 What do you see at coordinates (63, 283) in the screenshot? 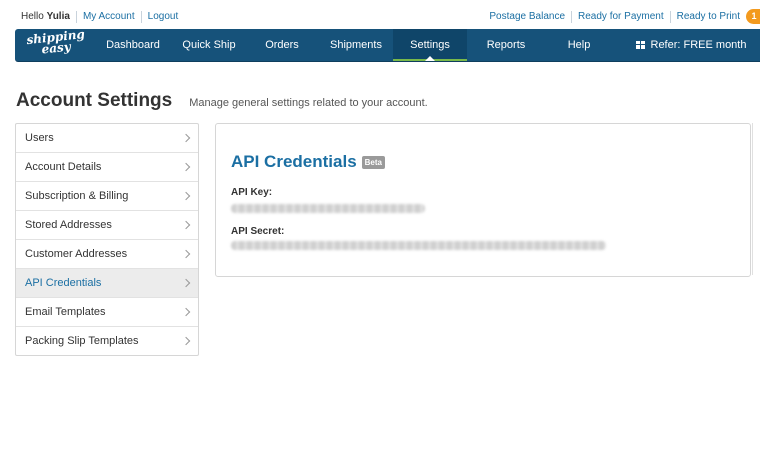
I see `sidebar-item-label: API Credentials` at bounding box center [63, 283].